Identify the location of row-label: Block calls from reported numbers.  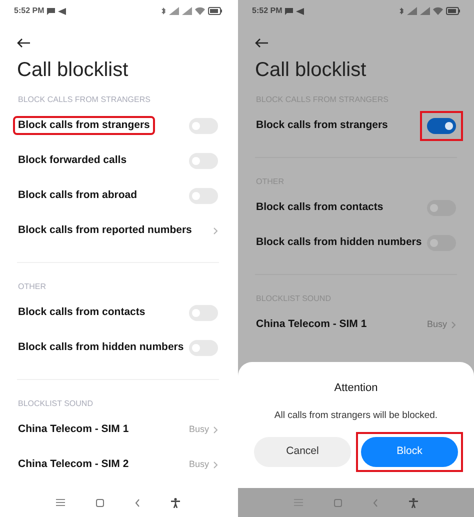
(105, 230).